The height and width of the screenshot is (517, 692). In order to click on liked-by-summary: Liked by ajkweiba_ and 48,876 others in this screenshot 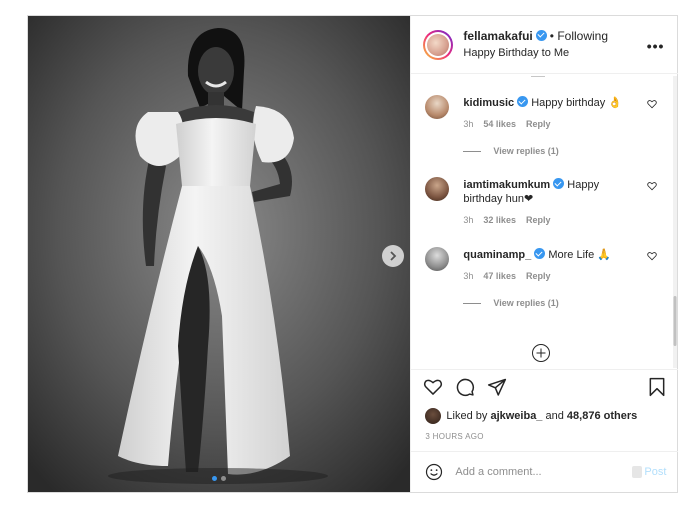, I will do `click(531, 416)`.